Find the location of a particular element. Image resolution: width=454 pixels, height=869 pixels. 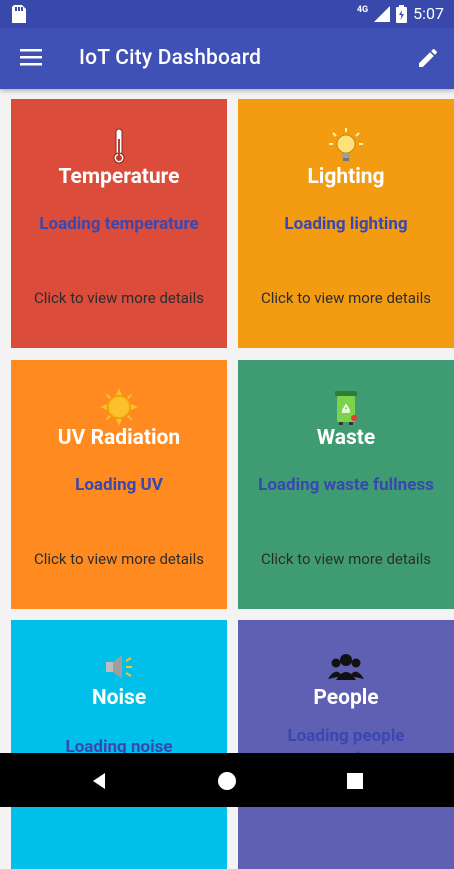

card-title: UV Radiation is located at coordinates (119, 438).